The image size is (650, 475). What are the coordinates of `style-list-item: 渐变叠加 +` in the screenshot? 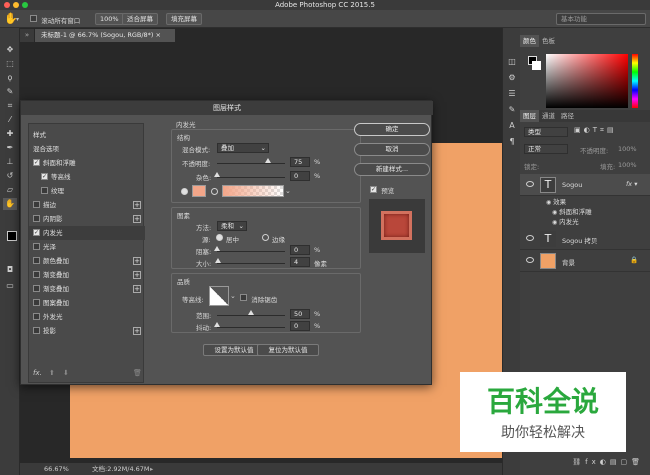 It's located at (87, 275).